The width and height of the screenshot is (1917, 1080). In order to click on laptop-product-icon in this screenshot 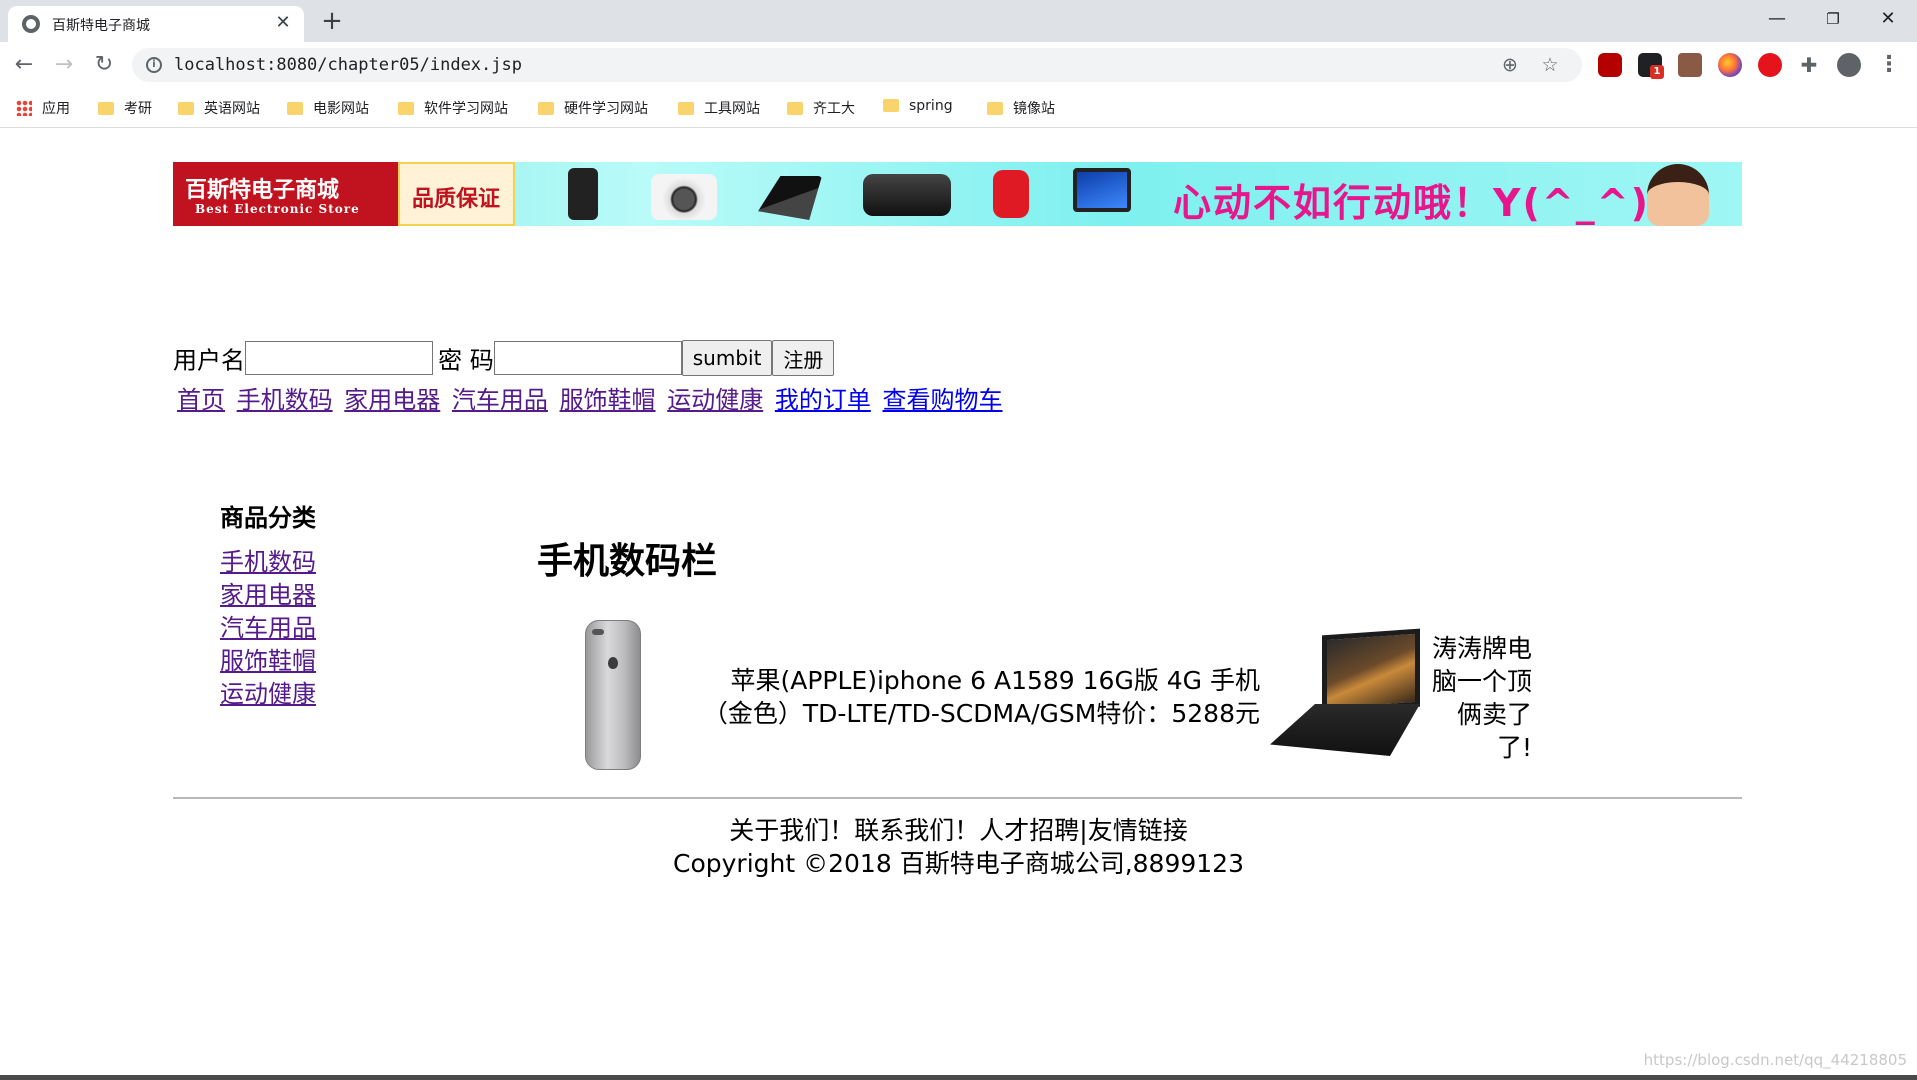, I will do `click(790, 198)`.